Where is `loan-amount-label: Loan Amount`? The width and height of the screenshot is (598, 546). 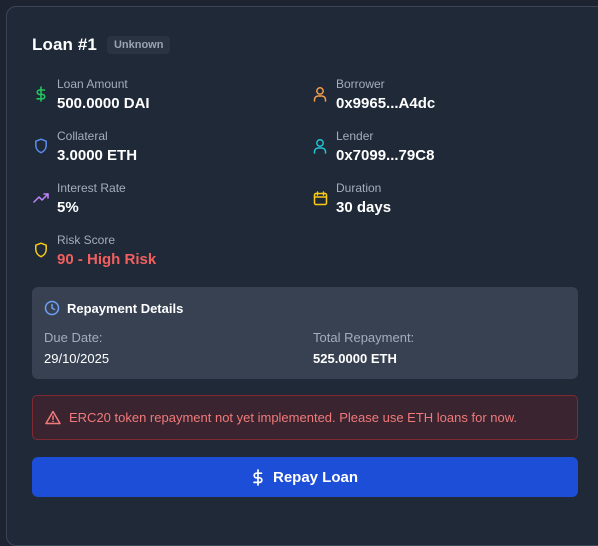
loan-amount-label: Loan Amount is located at coordinates (92, 84).